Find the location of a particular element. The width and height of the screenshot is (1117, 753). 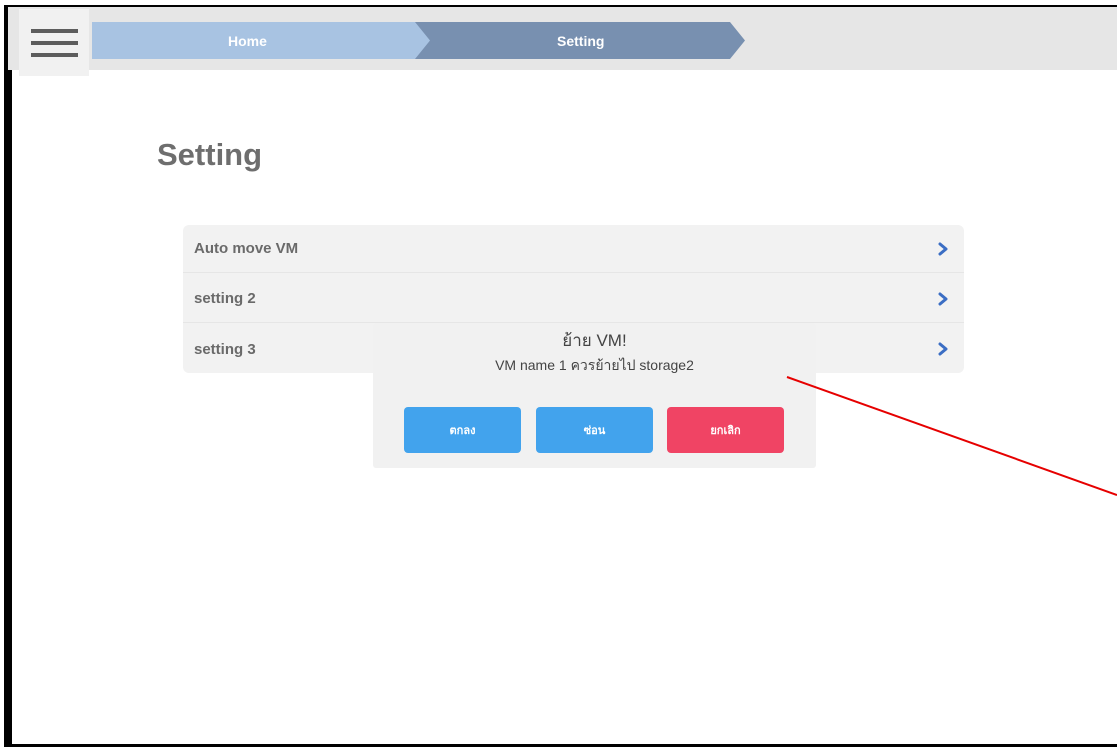

breadcrumb-home: Home is located at coordinates (262, 40).